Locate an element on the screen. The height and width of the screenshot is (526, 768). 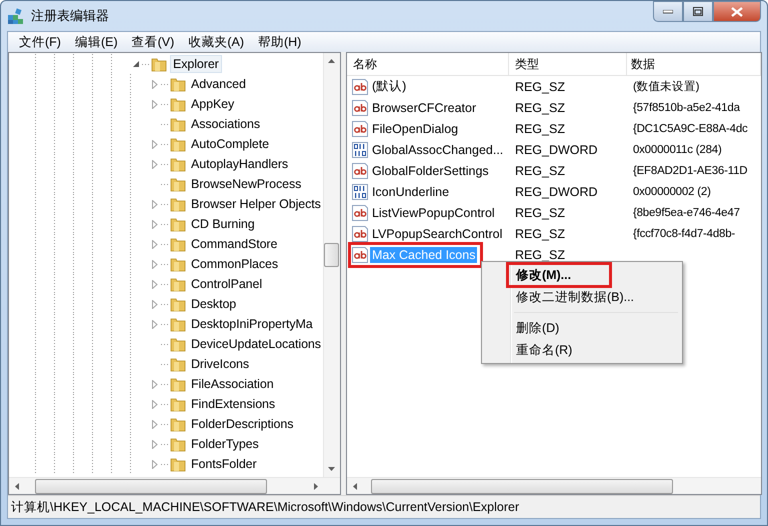
tree-item: CommonPlaces is located at coordinates (234, 264).